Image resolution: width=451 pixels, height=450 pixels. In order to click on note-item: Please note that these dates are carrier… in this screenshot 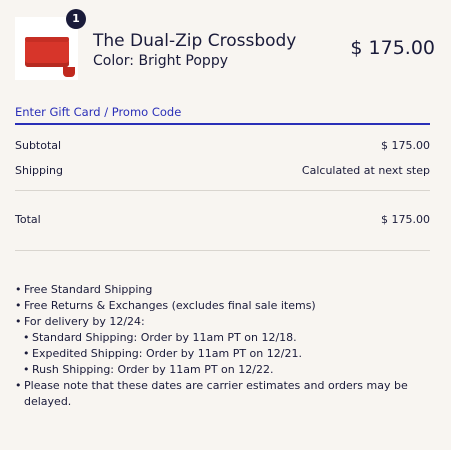, I will do `click(225, 394)`.